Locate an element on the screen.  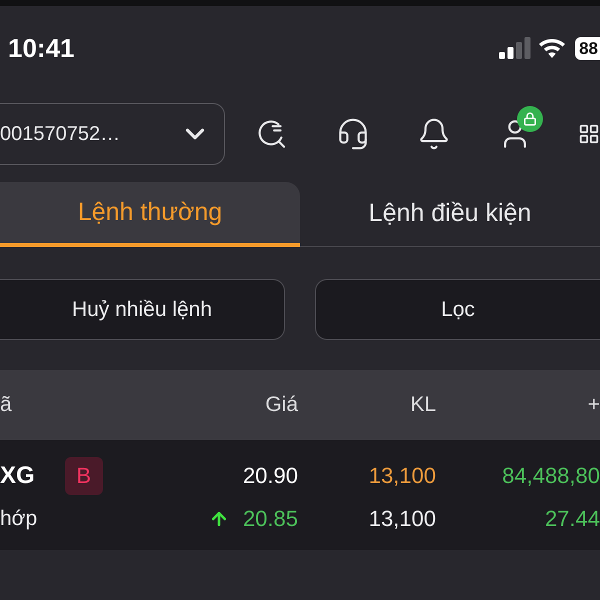
order-tab: Lệnh thường is located at coordinates (150, 214).